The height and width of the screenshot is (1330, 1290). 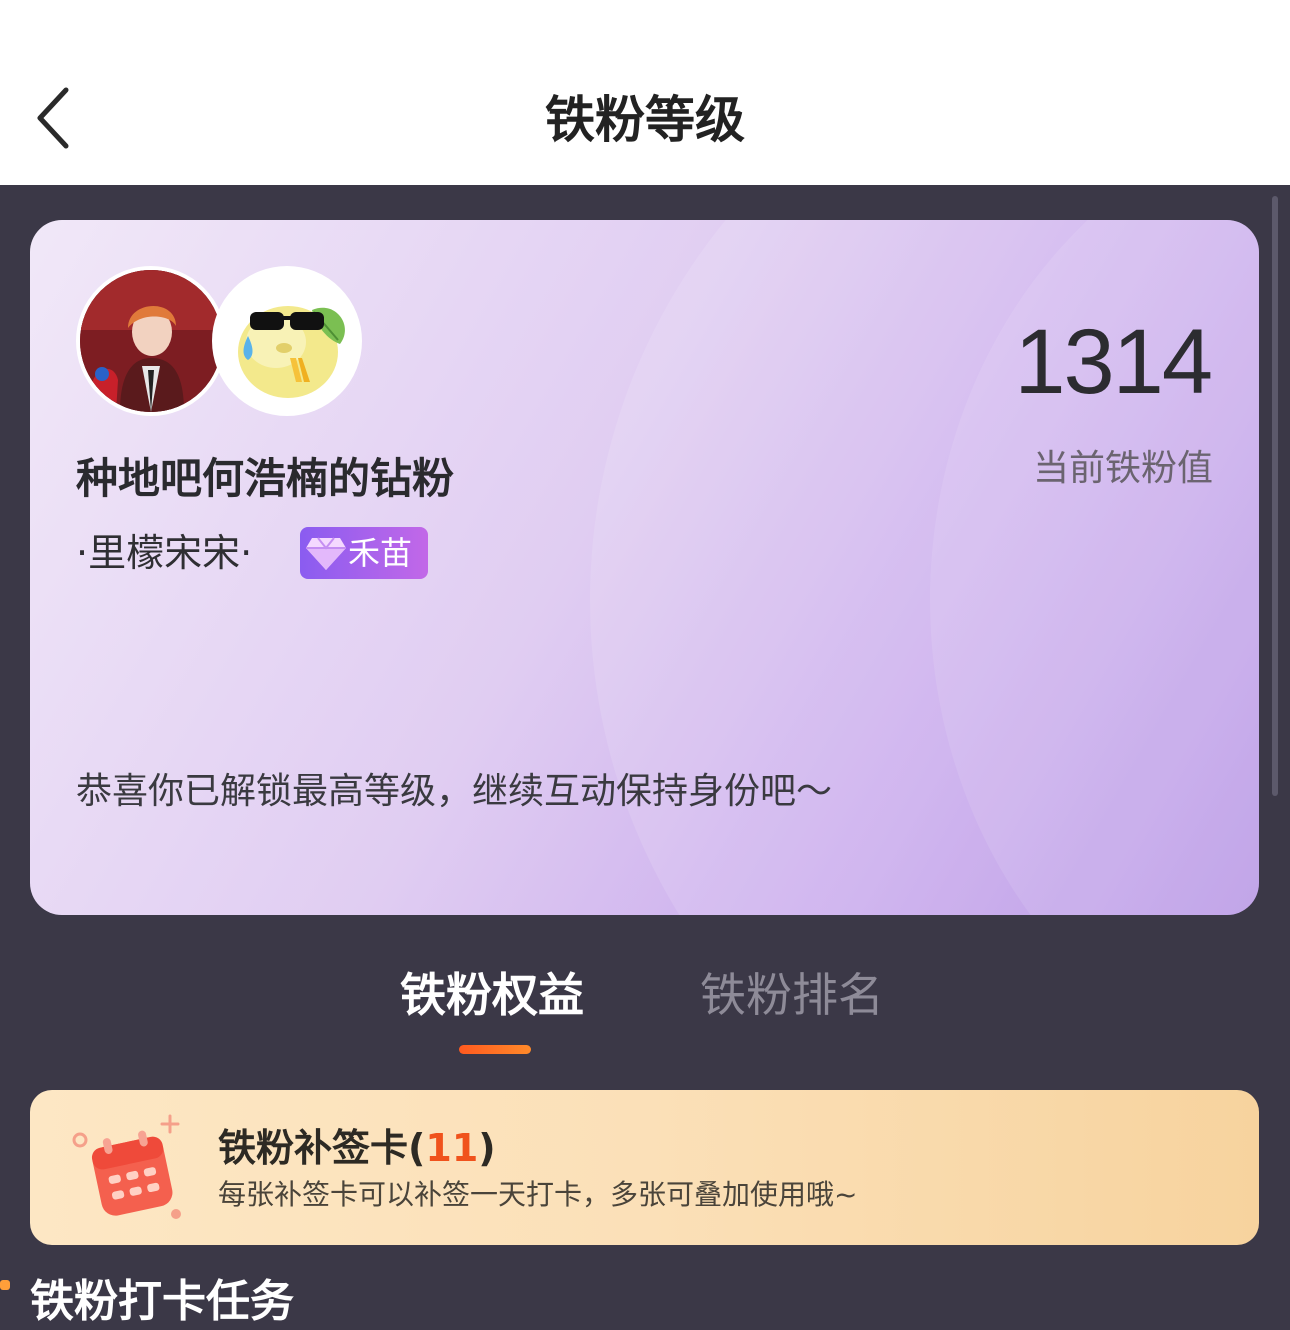 I want to click on makeup-card-title-text: 铁粉补签卡, so click(x=313, y=1148).